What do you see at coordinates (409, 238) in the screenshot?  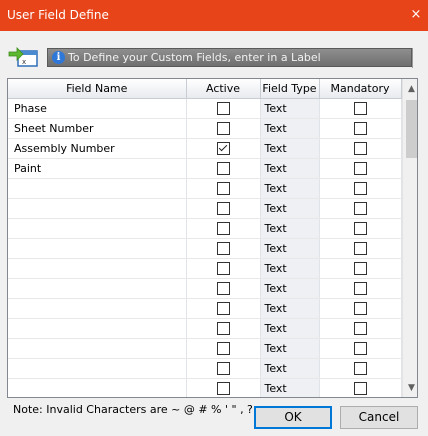 I see `vertical-scrollbar: ▲ ▼` at bounding box center [409, 238].